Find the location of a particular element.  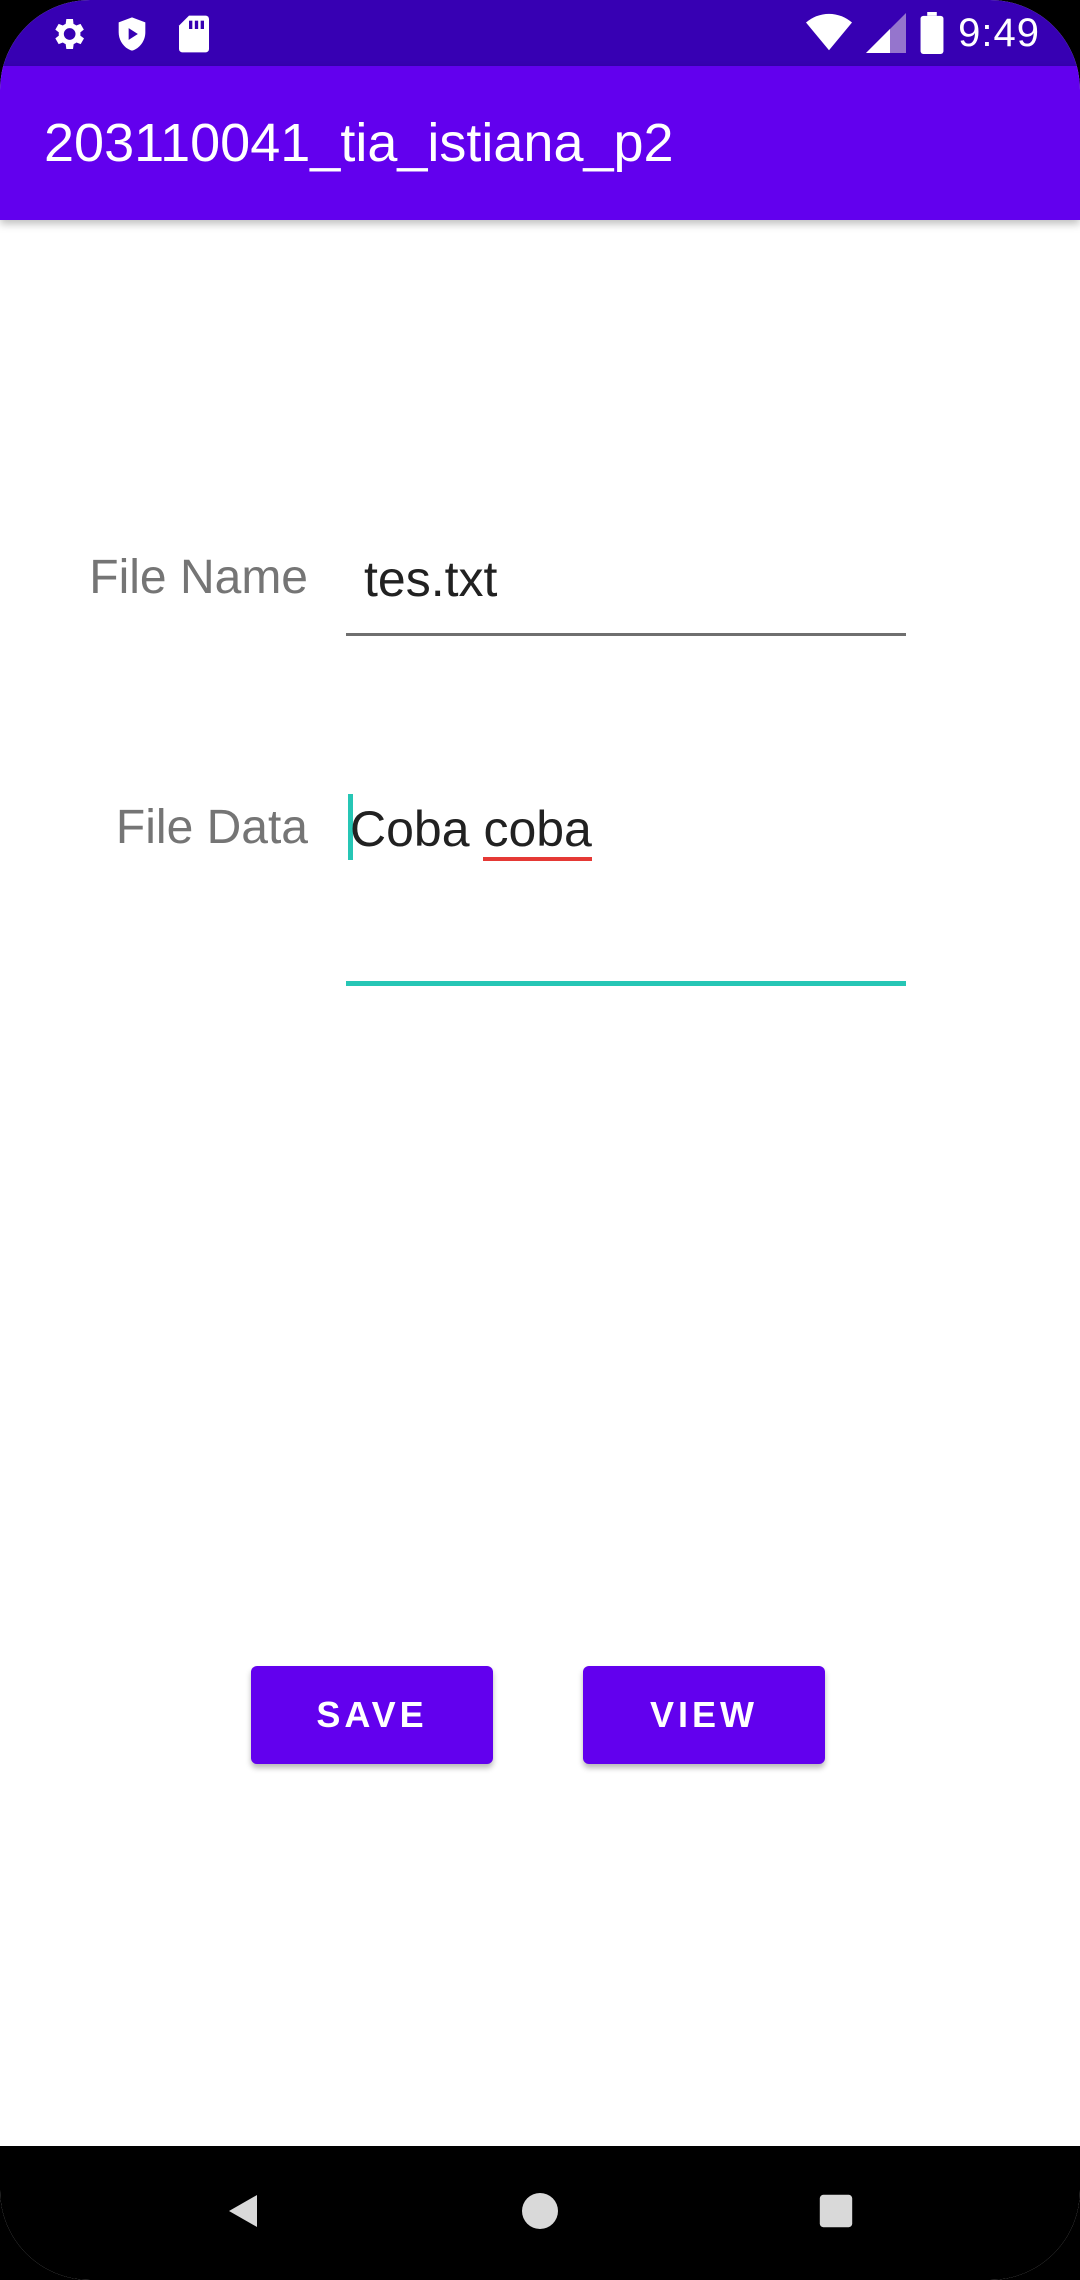

cellular-signal-icon is located at coordinates (886, 33).